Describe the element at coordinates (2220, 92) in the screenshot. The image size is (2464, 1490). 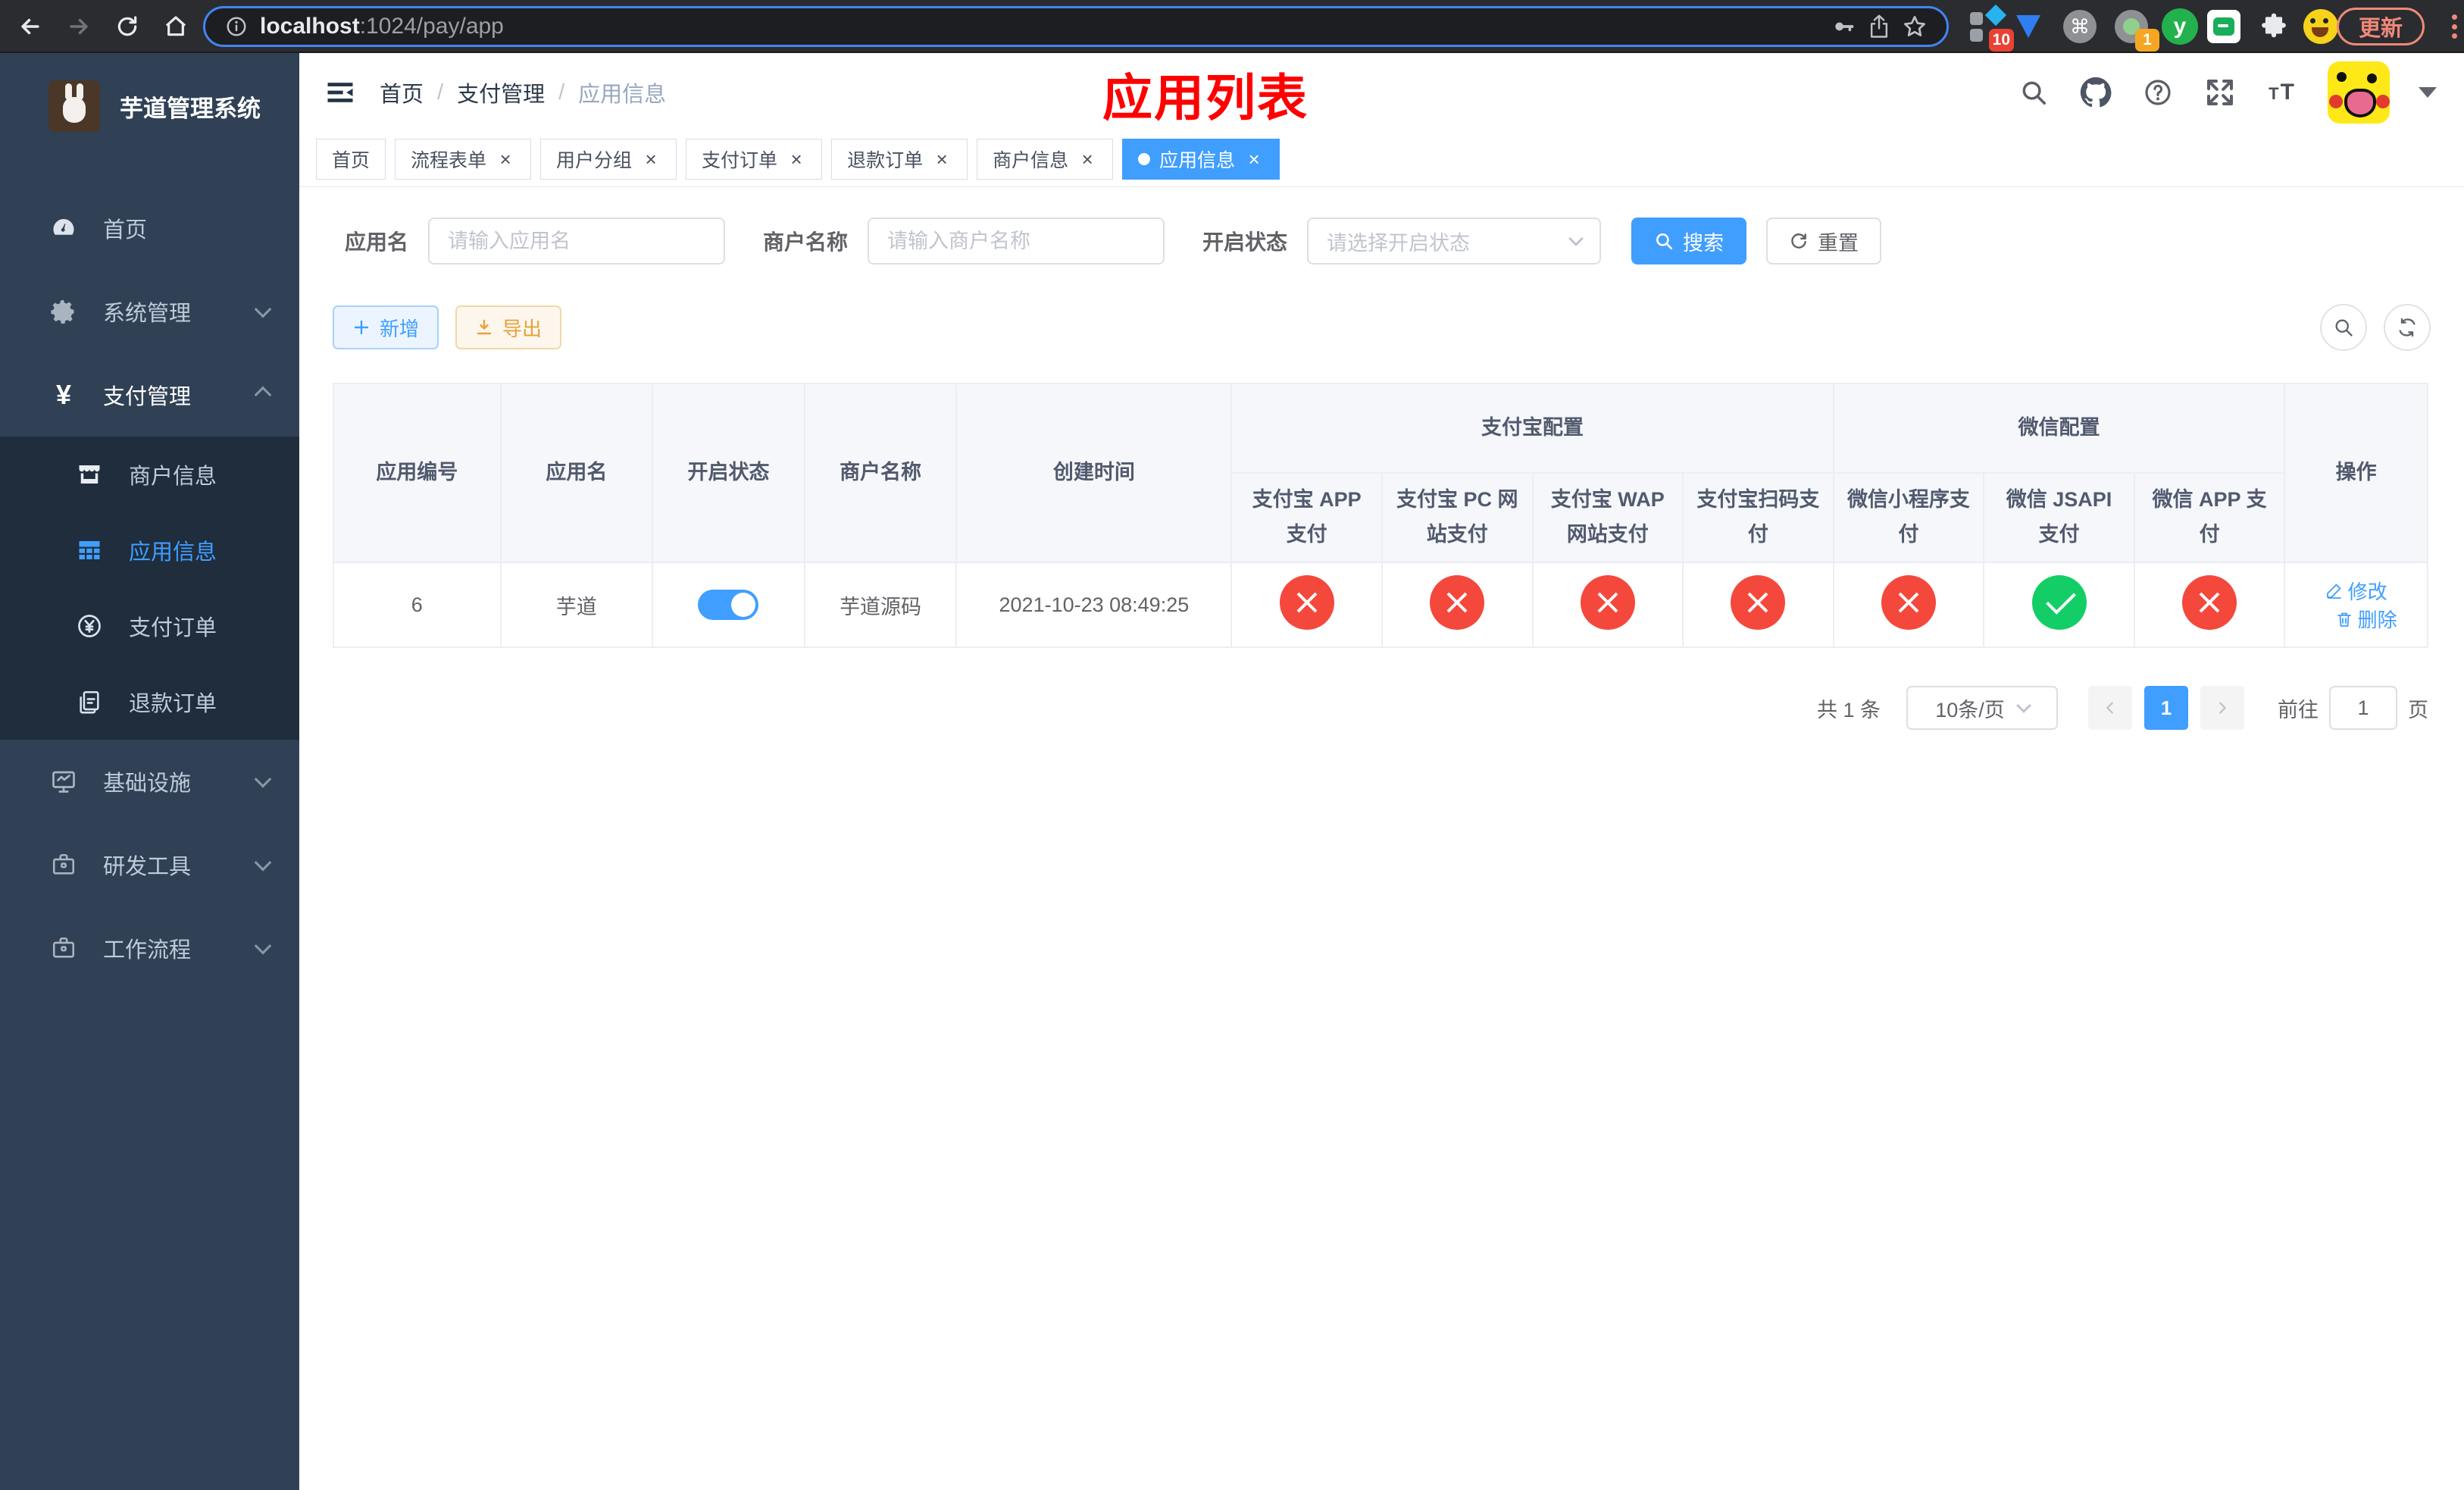
I see `fullscreen-icon` at that location.